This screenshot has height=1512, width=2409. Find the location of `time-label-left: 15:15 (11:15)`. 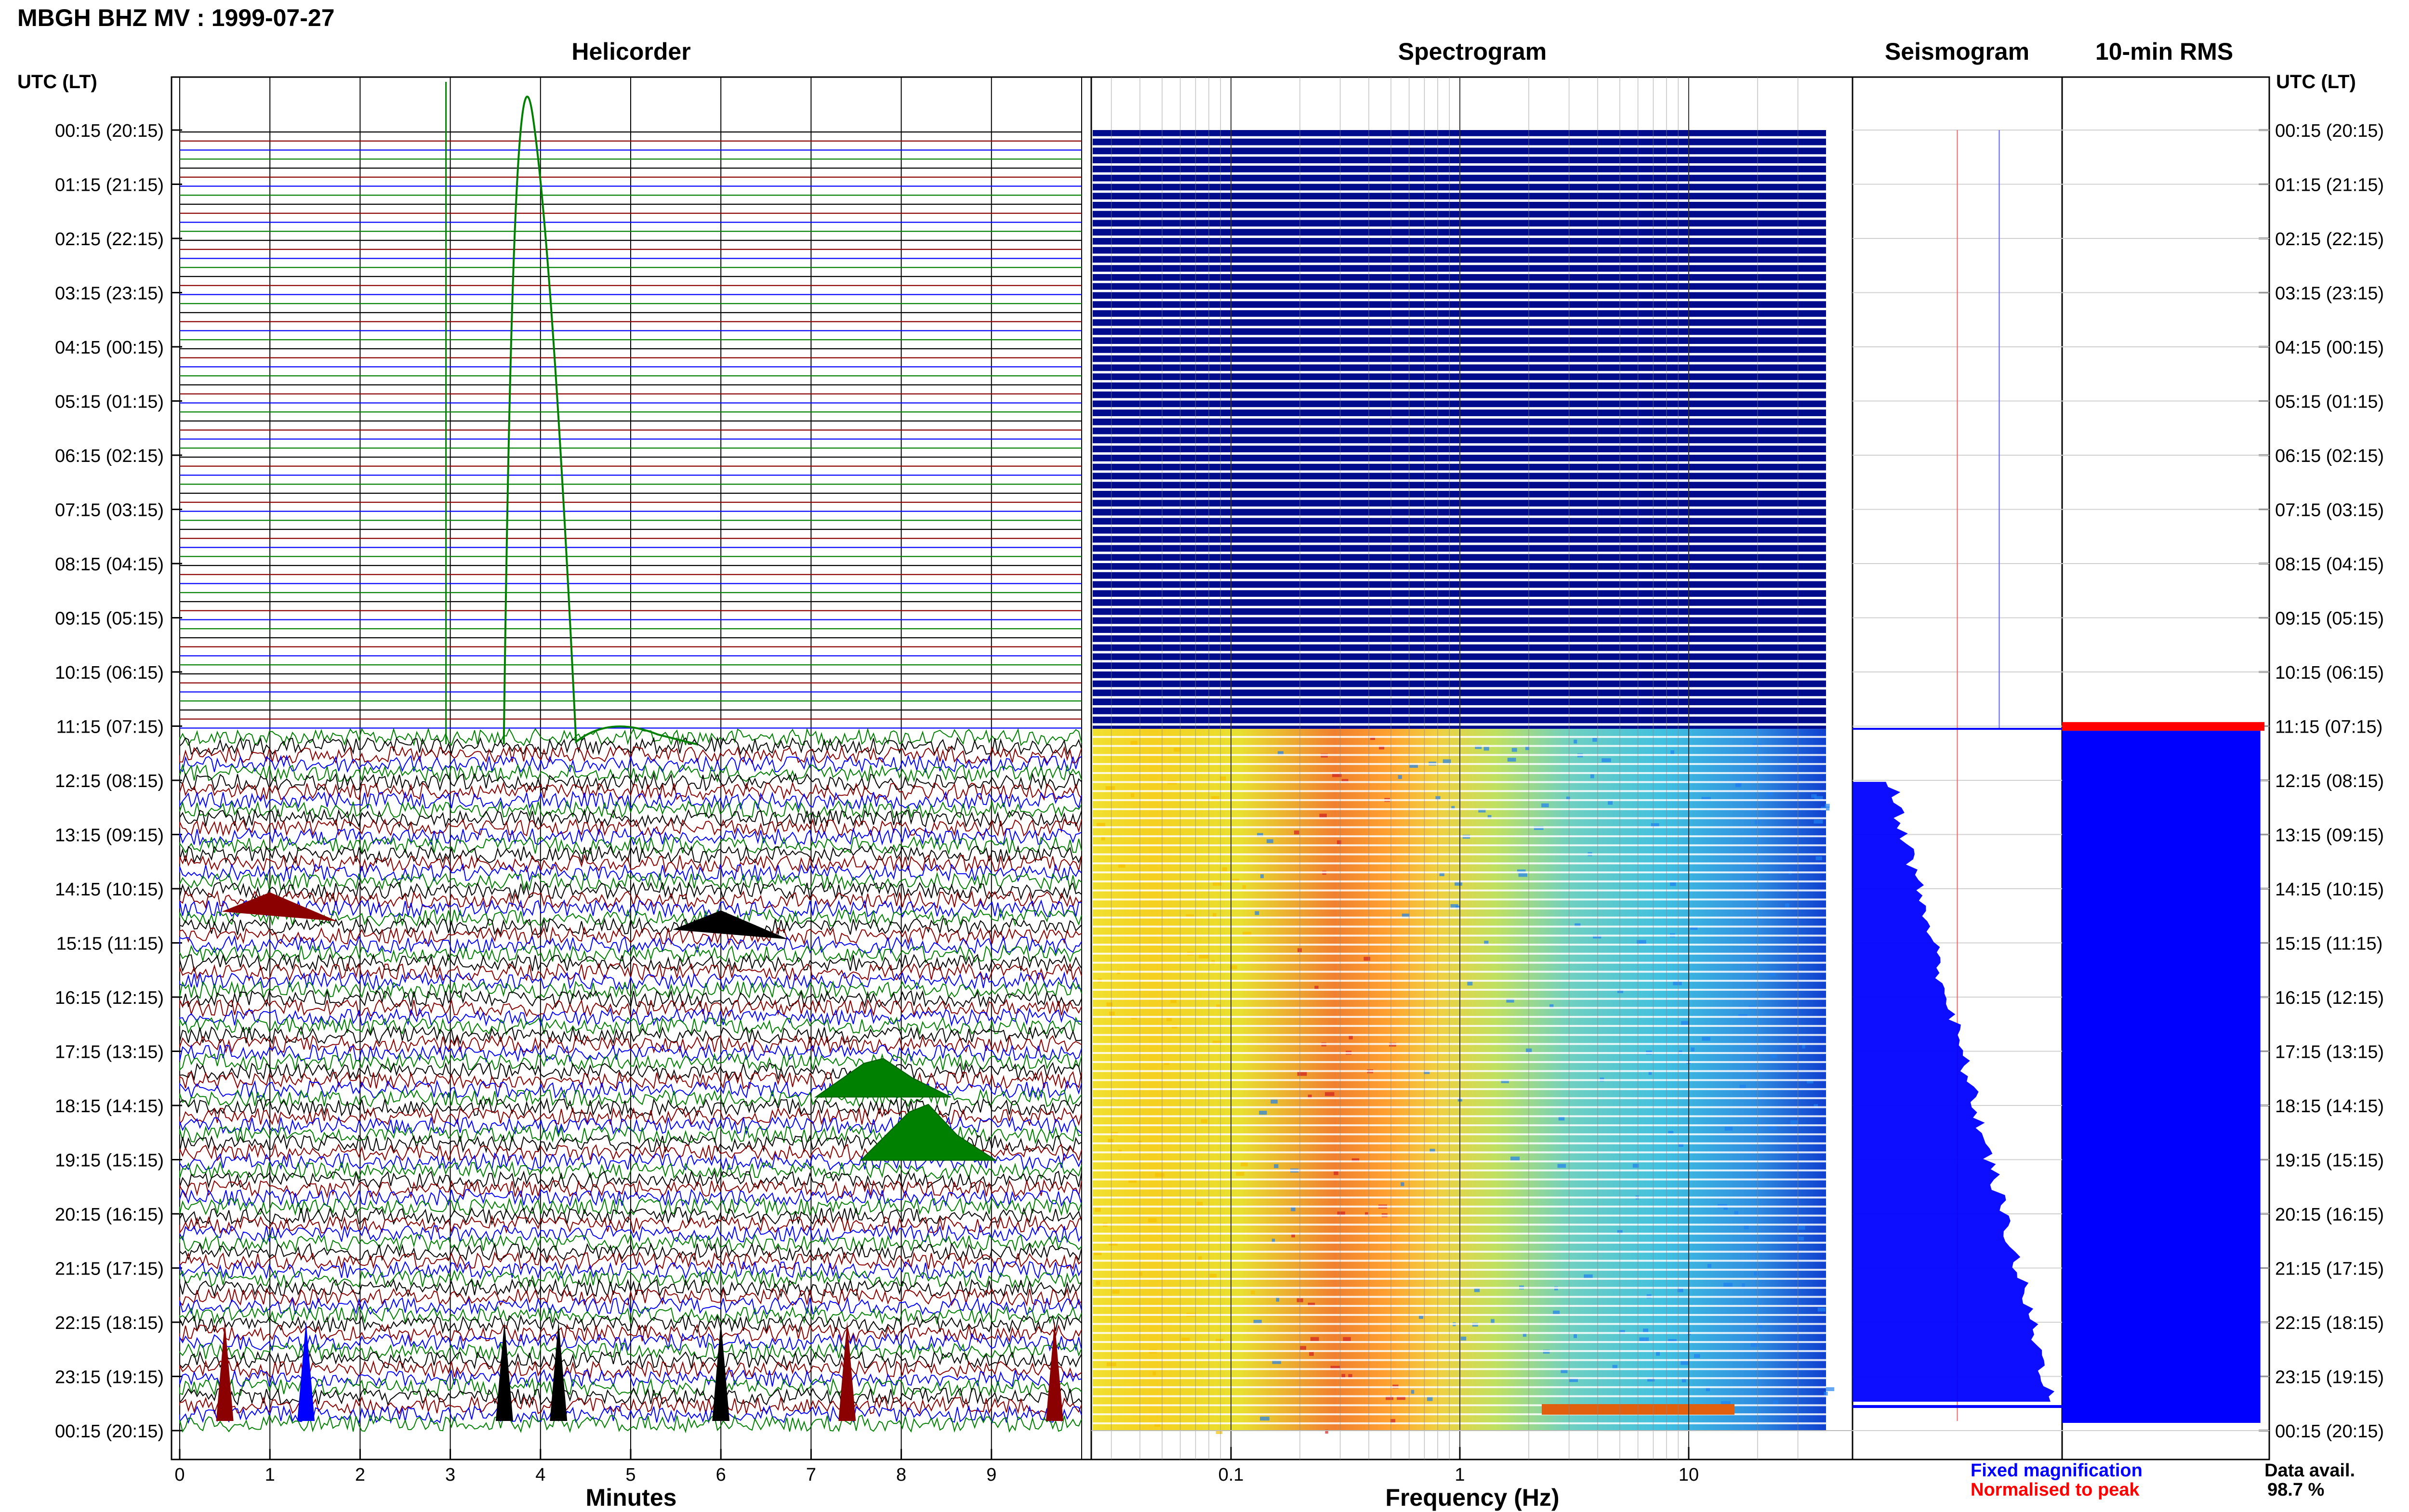

time-label-left: 15:15 (11:15) is located at coordinates (110, 944).